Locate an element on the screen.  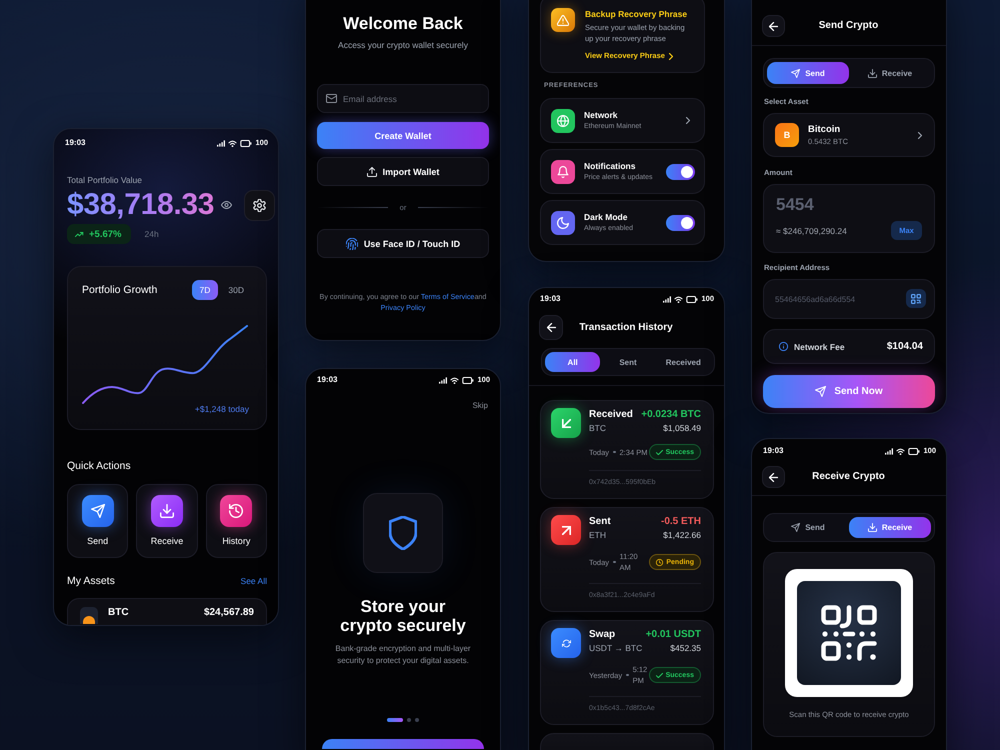
onboarding-title: Store your crypto securely is located at coordinates (403, 616).